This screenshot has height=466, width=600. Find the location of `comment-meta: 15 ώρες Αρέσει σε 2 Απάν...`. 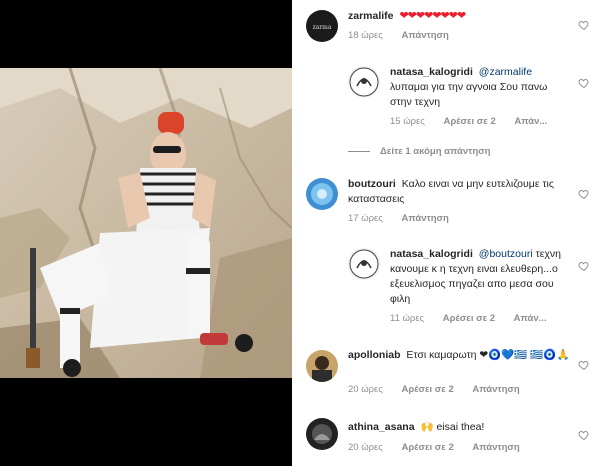

comment-meta: 15 ώρες Αρέσει σε 2 Απάν... is located at coordinates (476, 121).